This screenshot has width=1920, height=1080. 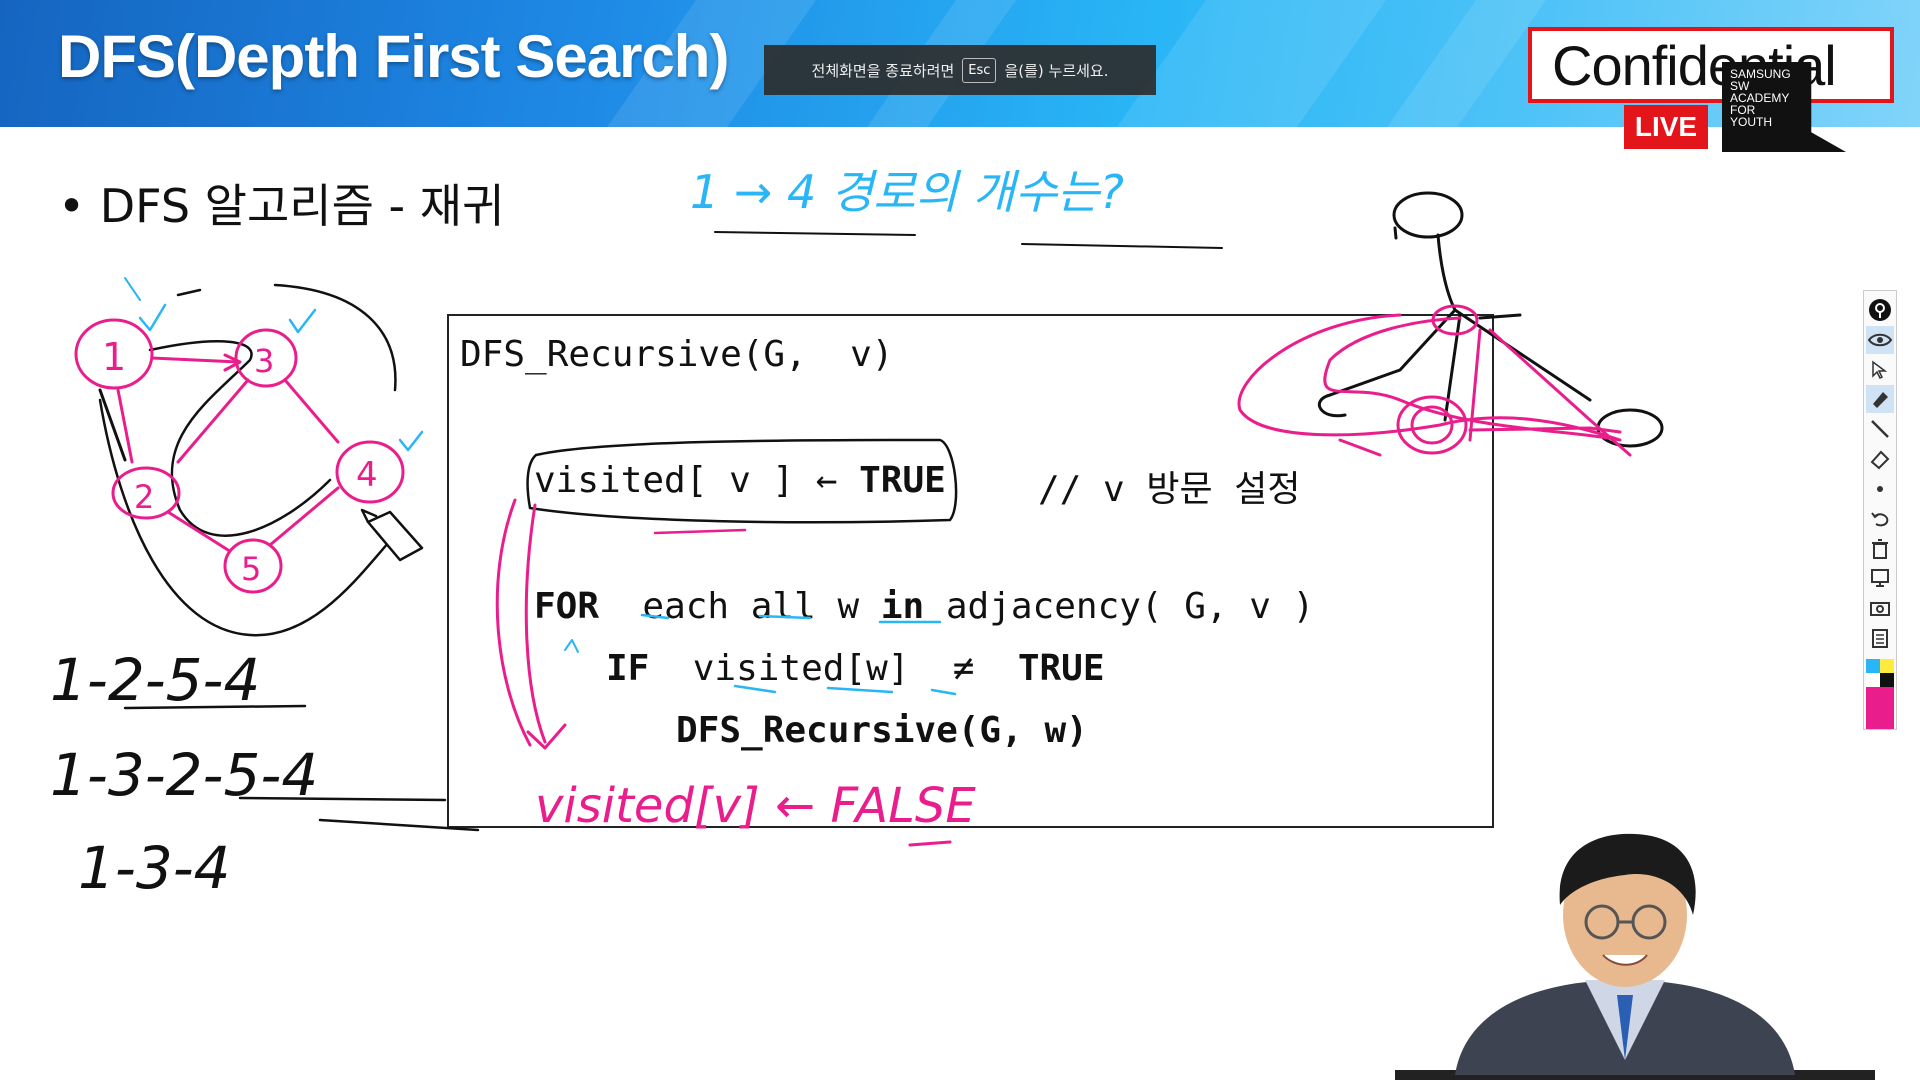 I want to click on graph-node-label: 3, so click(x=264, y=361).